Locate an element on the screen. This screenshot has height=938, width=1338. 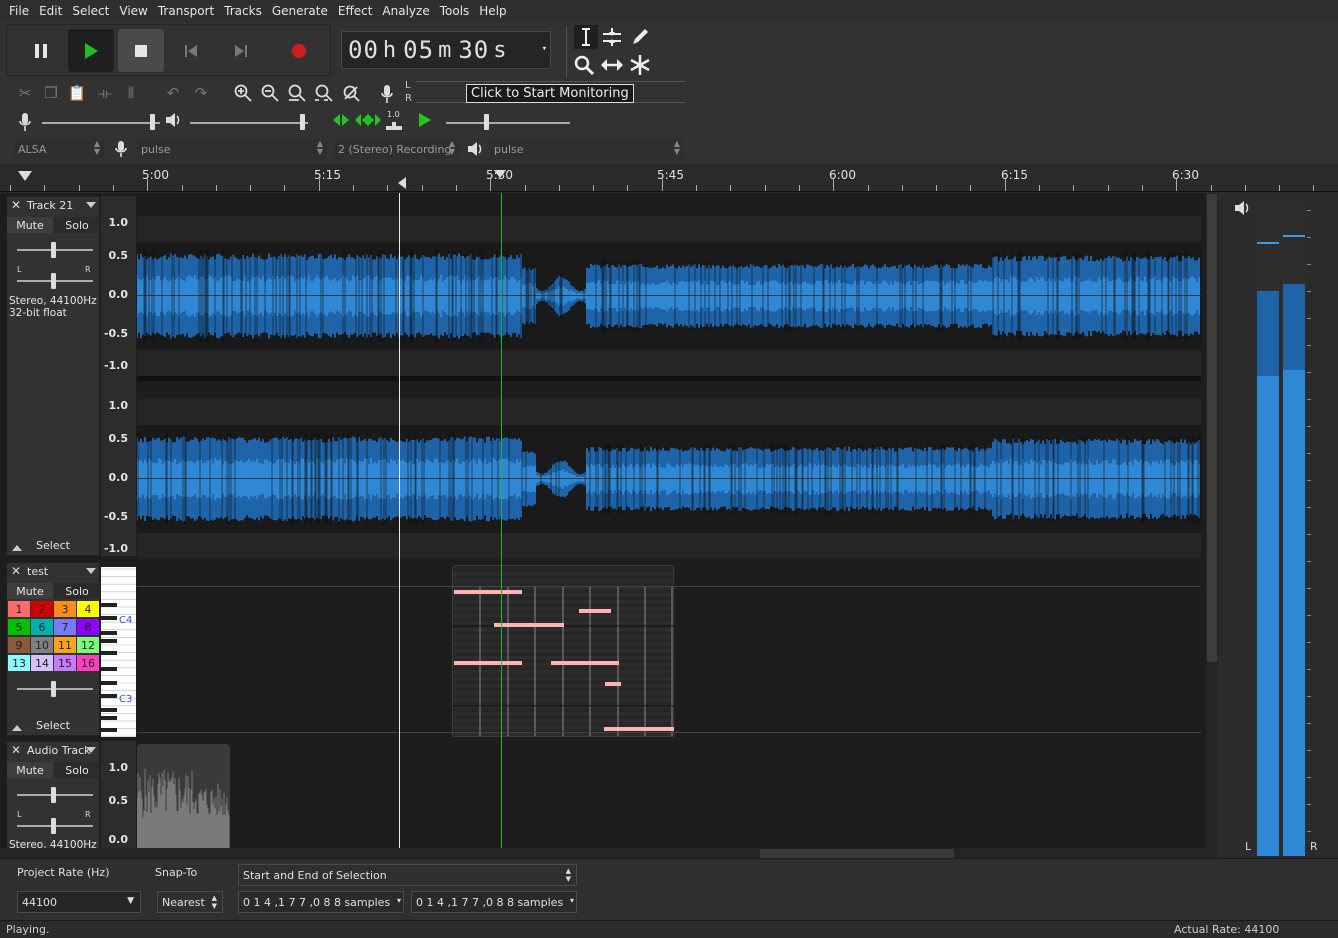
midi-channel-button: 14 is located at coordinates (42, 663).